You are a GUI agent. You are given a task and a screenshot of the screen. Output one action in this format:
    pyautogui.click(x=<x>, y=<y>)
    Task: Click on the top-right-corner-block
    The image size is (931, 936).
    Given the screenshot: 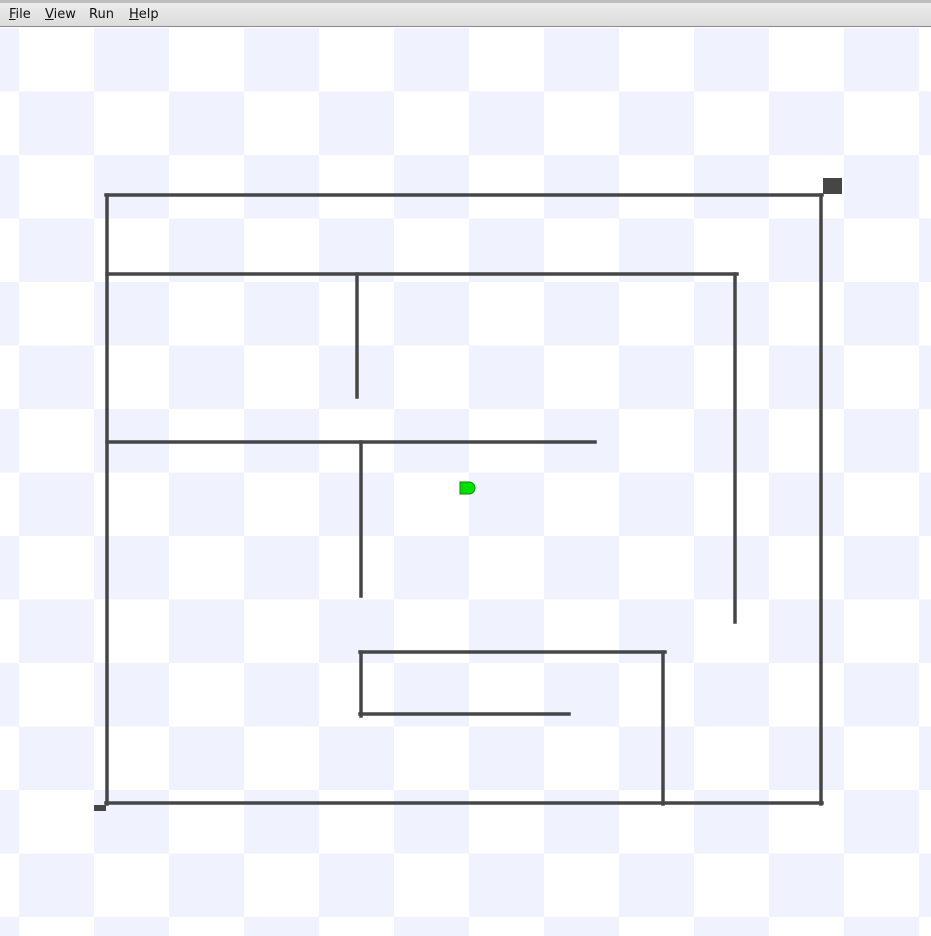 What is the action you would take?
    pyautogui.click(x=832, y=186)
    